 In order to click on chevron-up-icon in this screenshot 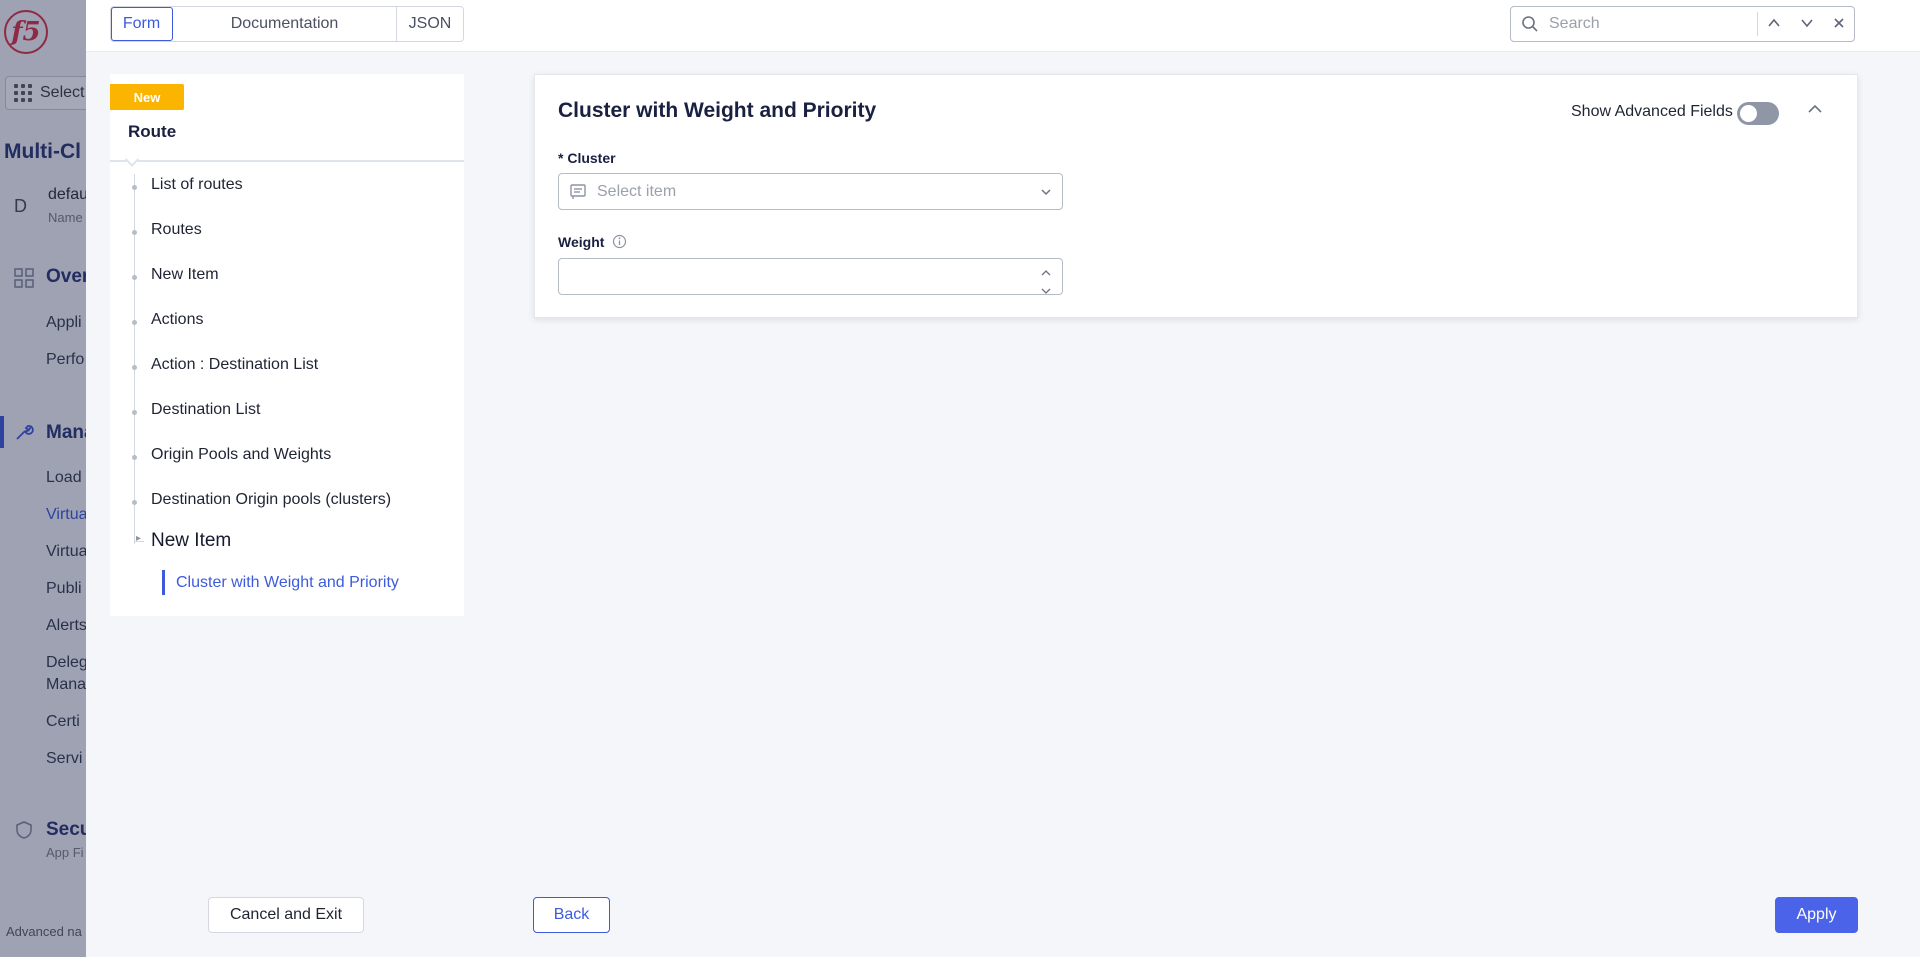, I will do `click(1774, 24)`.